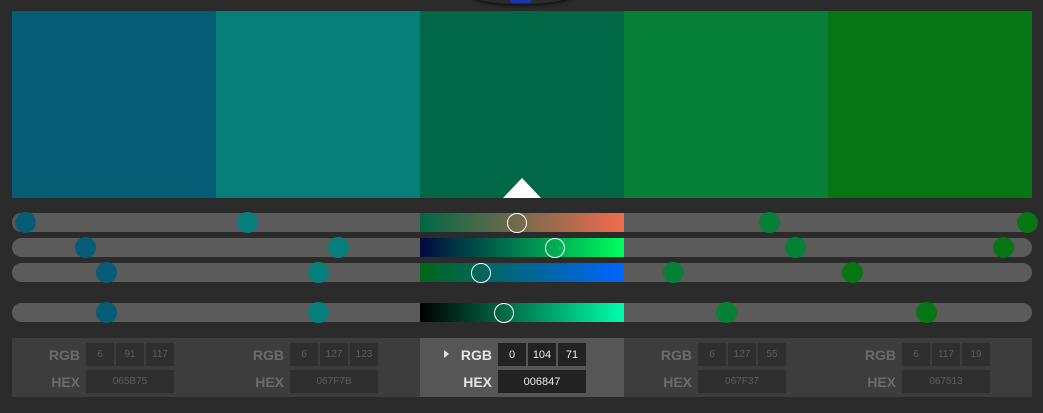 This screenshot has height=413, width=1043. What do you see at coordinates (572, 354) in the screenshot?
I see `blue-value-field: 71` at bounding box center [572, 354].